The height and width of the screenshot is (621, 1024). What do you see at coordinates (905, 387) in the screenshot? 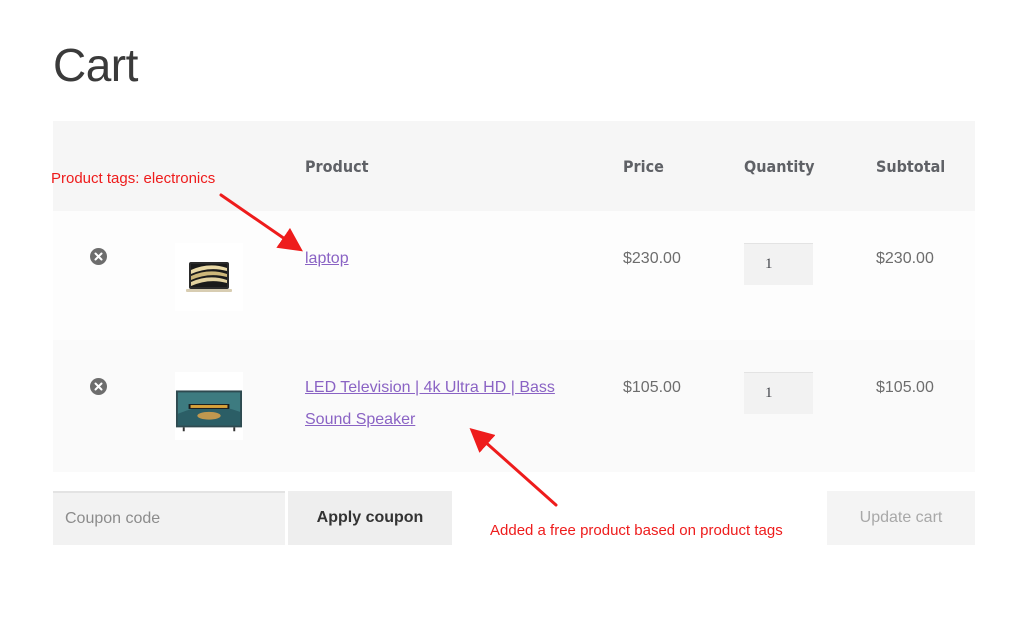
I see `product-subtotal: $105.00` at bounding box center [905, 387].